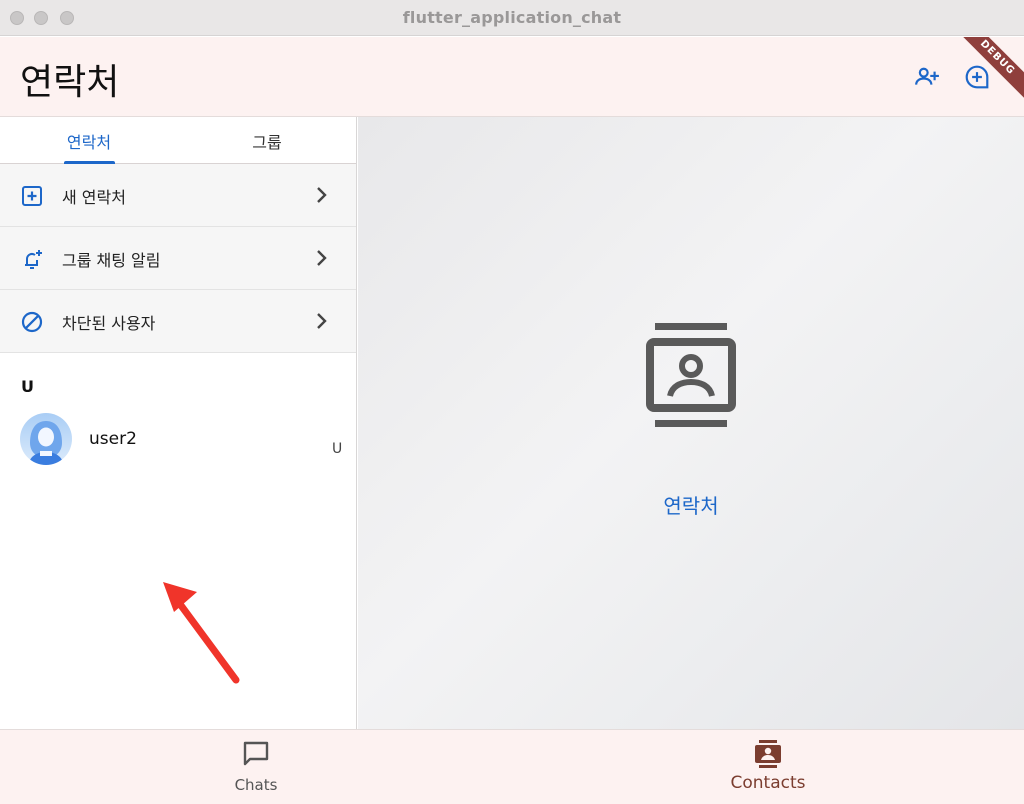 The image size is (1024, 804). What do you see at coordinates (27, 386) in the screenshot?
I see `section-header: U` at bounding box center [27, 386].